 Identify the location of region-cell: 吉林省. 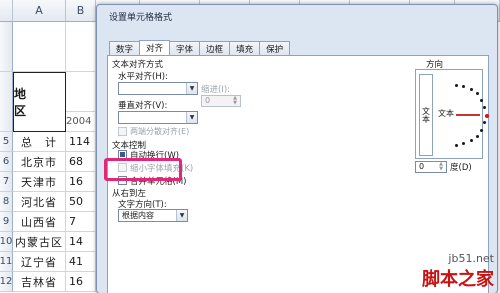
(39, 282).